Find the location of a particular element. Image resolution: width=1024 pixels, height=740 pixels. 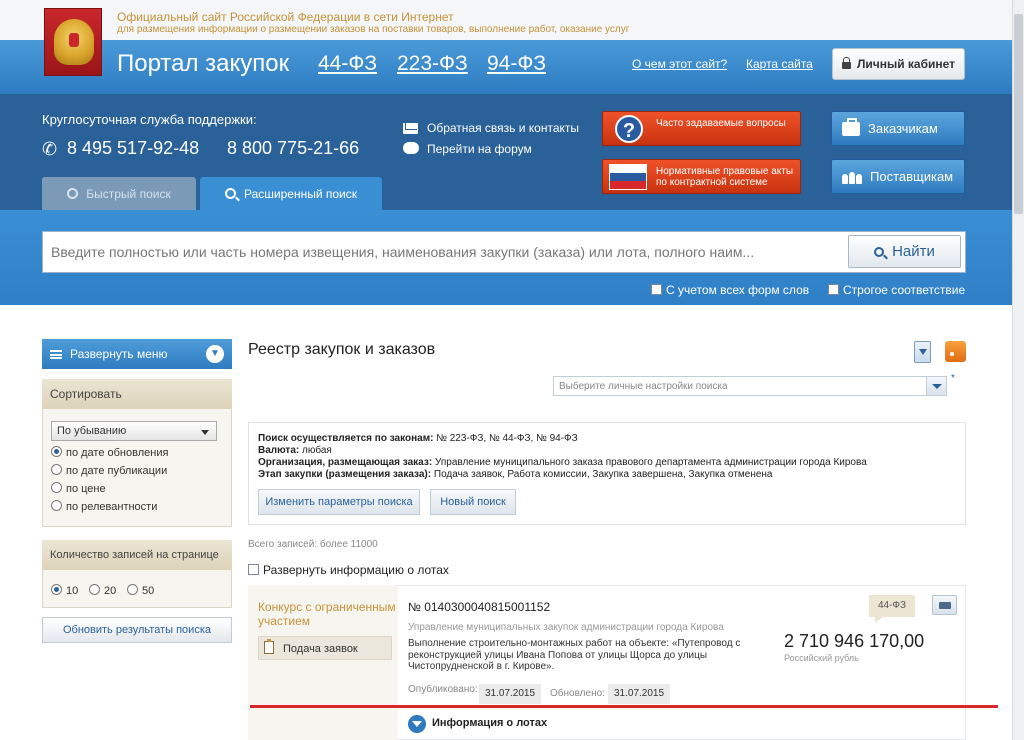

sort-by-publication-radio: по дате публикации is located at coordinates (109, 470).